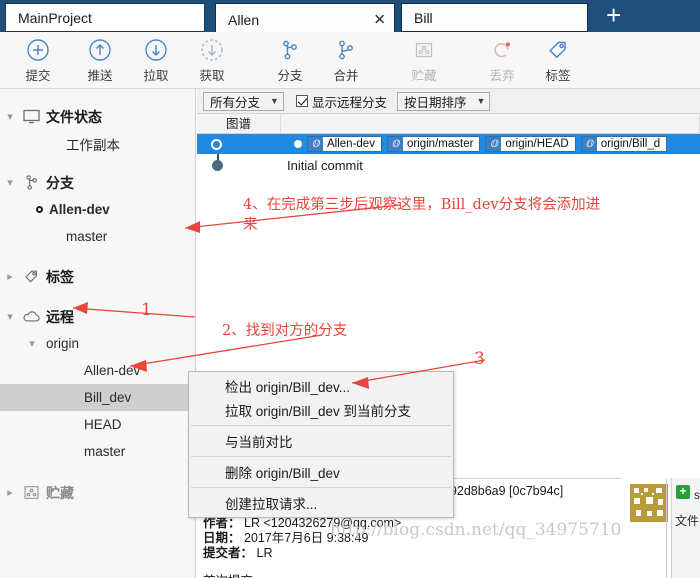  I want to click on tab-allen: Allen ✕, so click(305, 19).